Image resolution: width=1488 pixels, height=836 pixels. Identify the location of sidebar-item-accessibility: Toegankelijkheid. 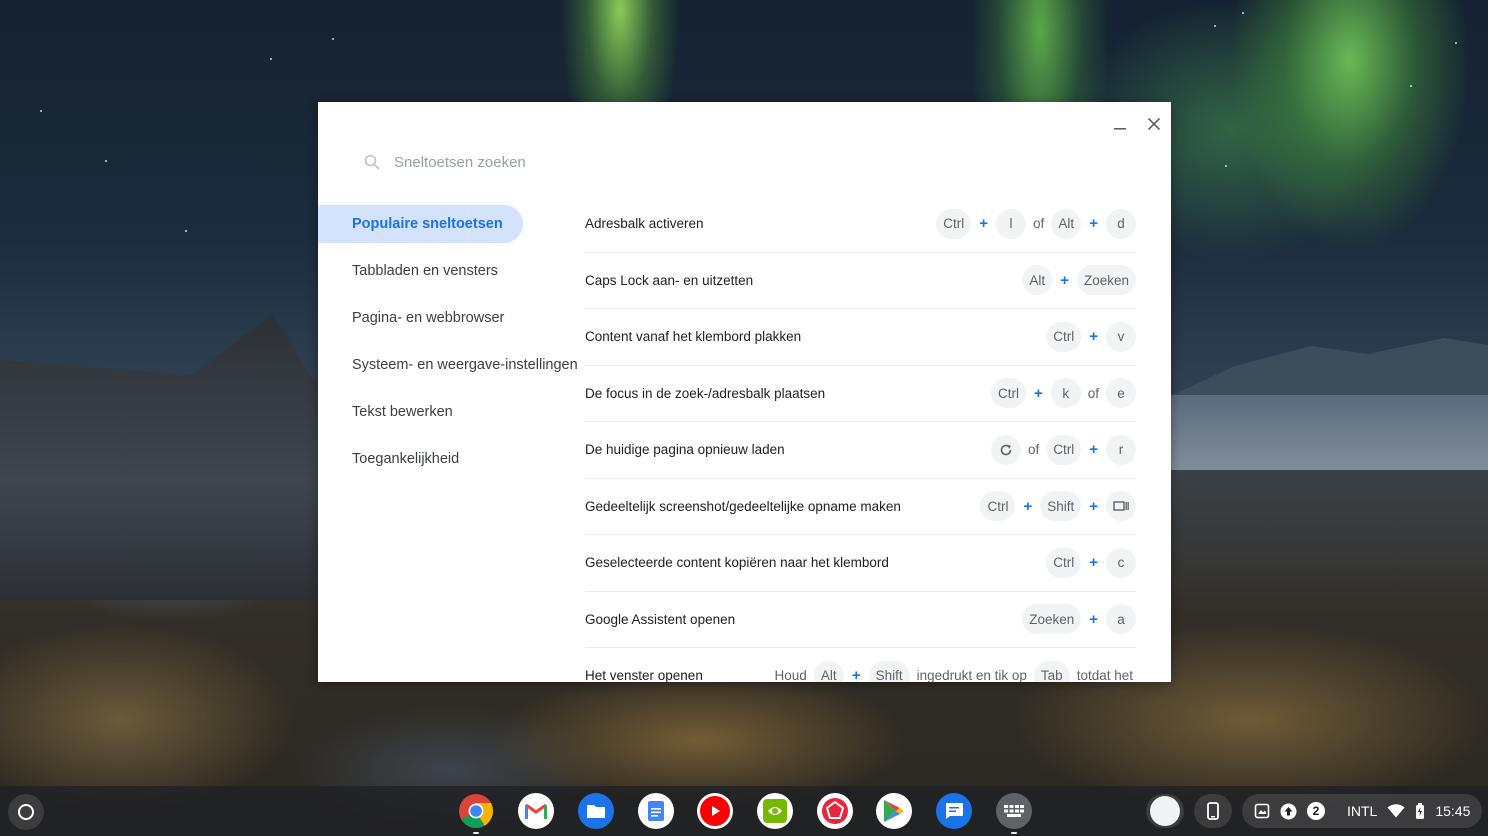
(420, 459).